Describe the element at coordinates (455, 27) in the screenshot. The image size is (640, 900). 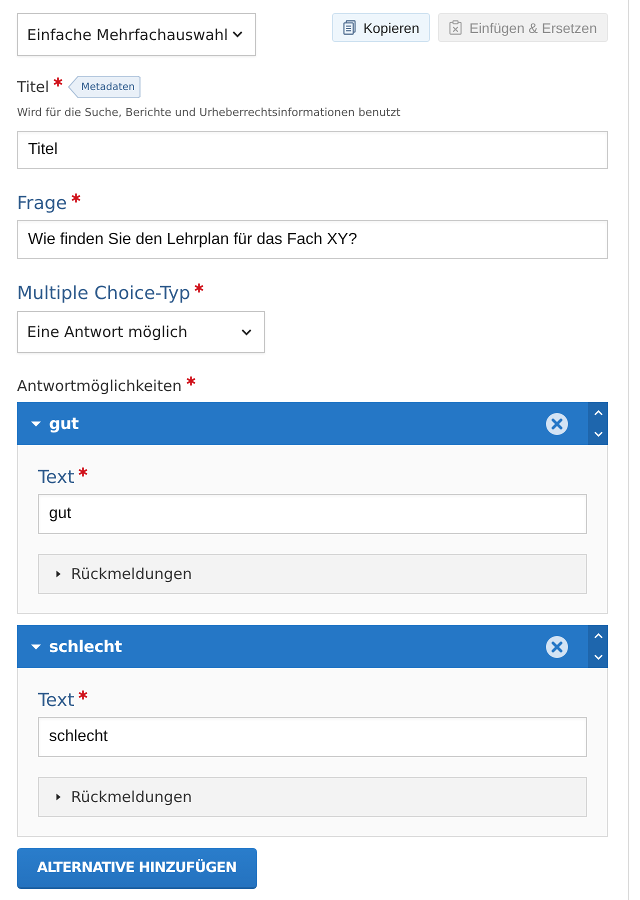
I see `clipboard-x-icon` at that location.